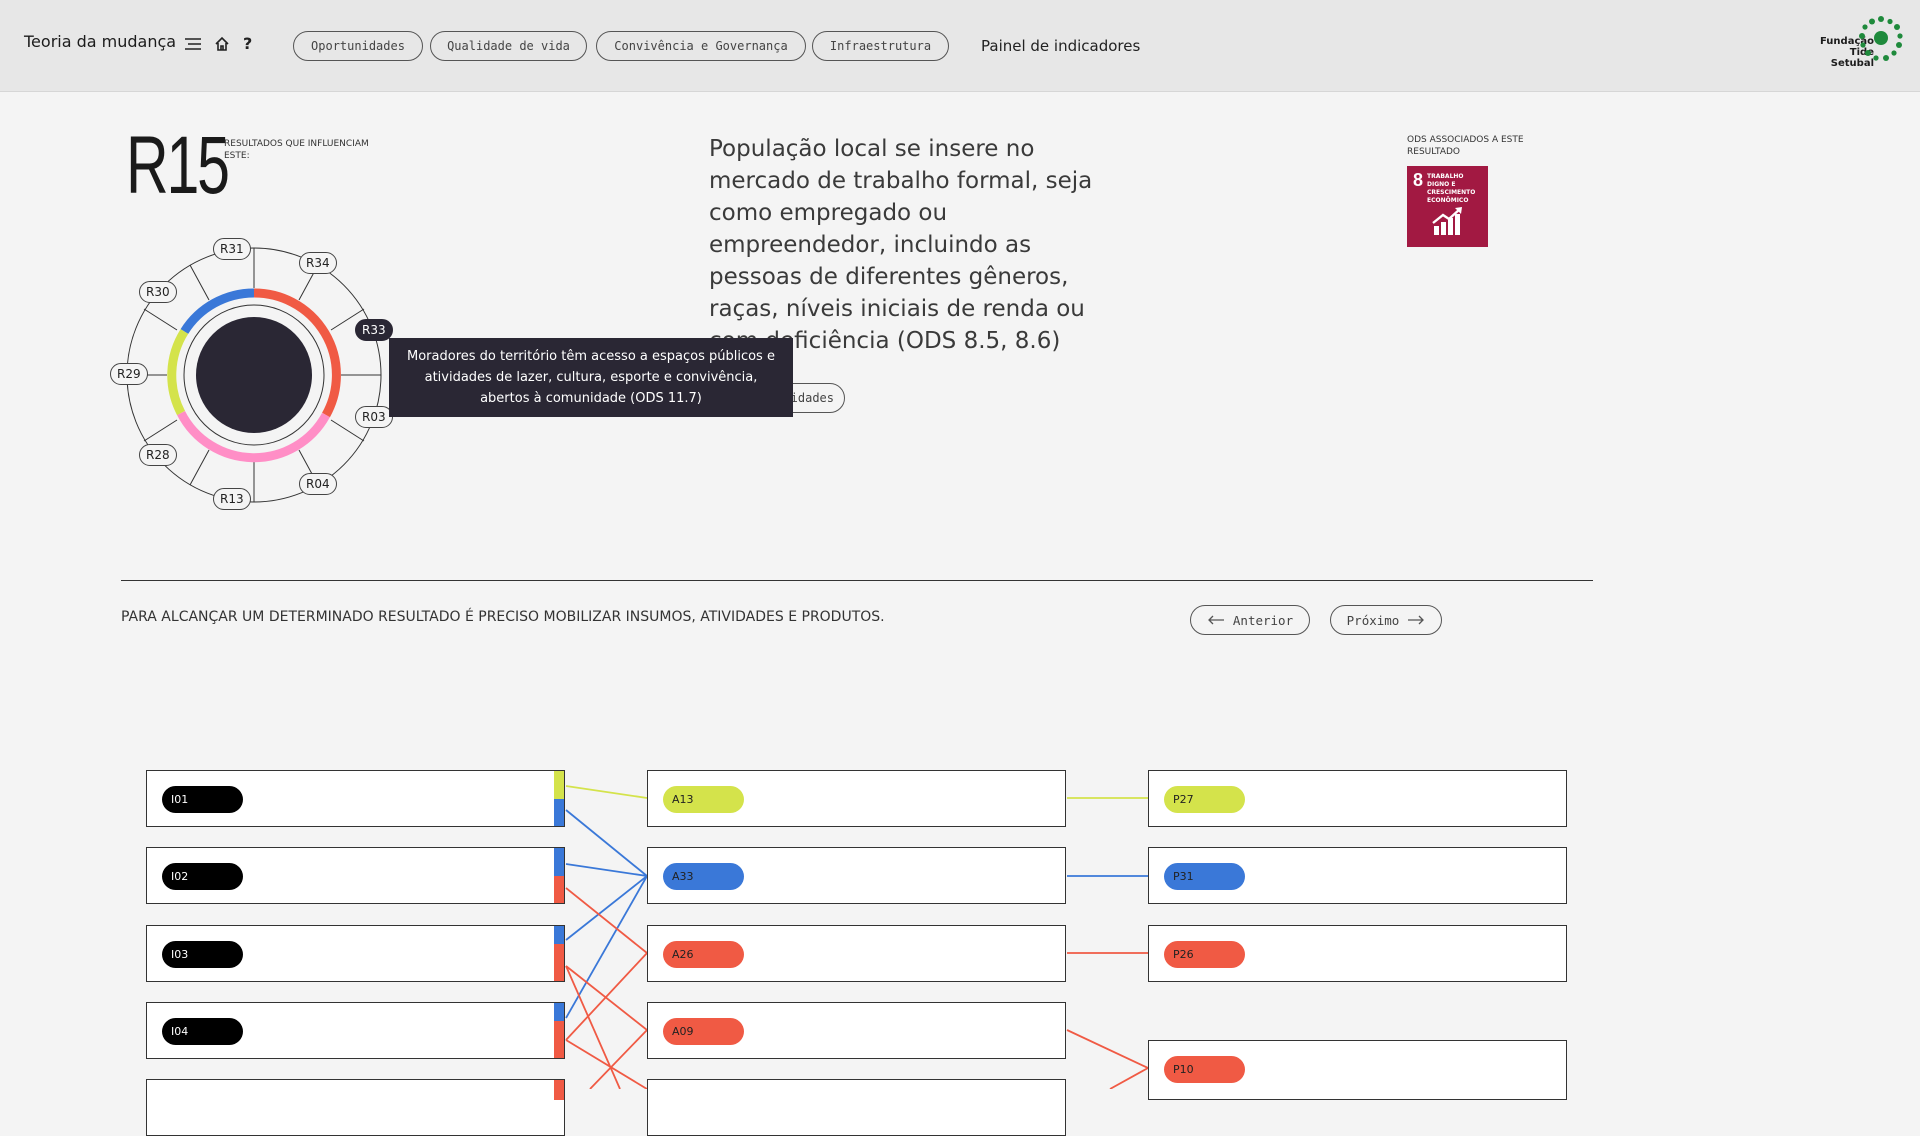 The height and width of the screenshot is (1136, 1920). What do you see at coordinates (232, 499) in the screenshot?
I see `wheel-node-r13: R13` at bounding box center [232, 499].